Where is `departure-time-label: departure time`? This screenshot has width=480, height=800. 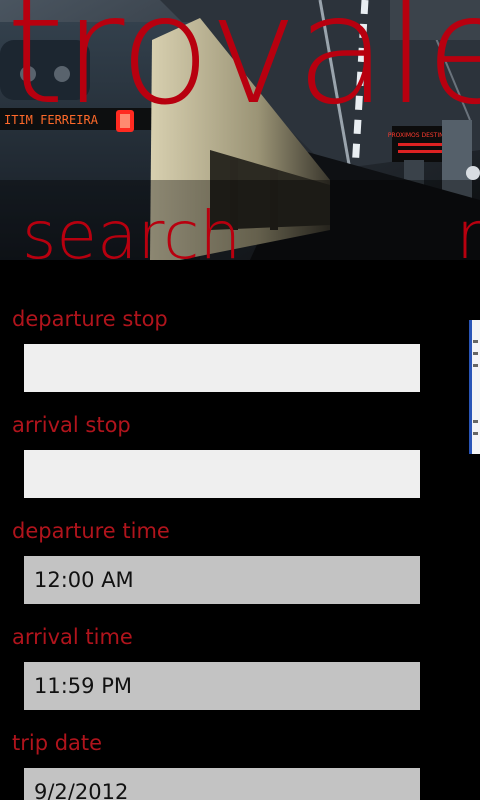 departure-time-label: departure time is located at coordinates (91, 531).